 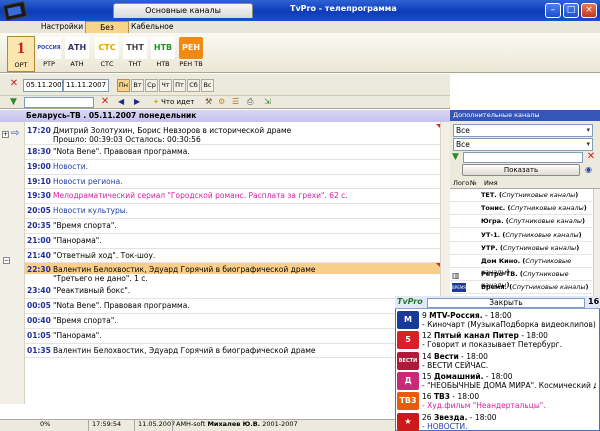 I want to click on extra-channel-name: Ретро-ТВ., so click(x=499, y=274).